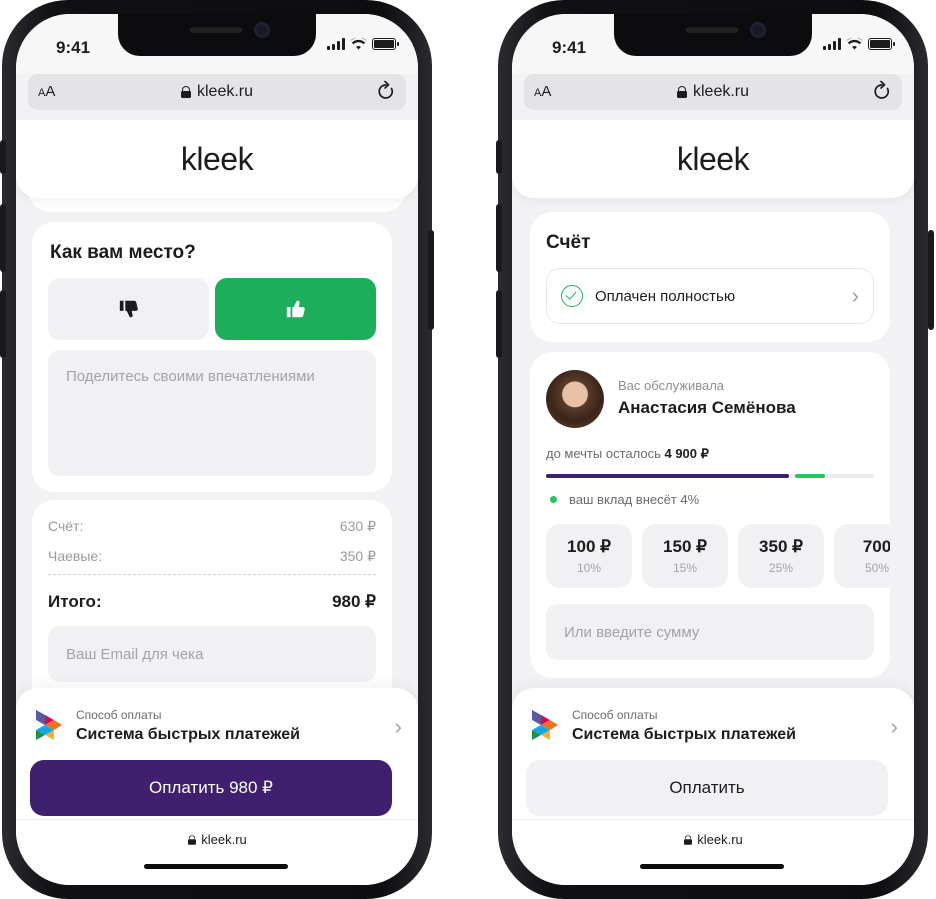 The height and width of the screenshot is (899, 936). I want to click on like-button, so click(295, 309).